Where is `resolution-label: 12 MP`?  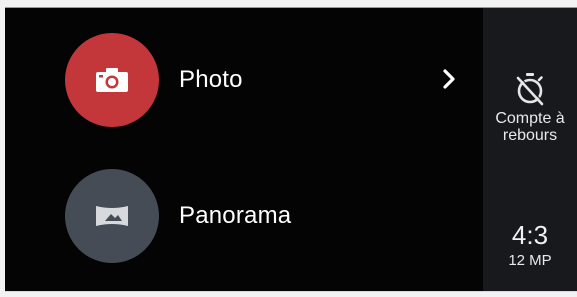 resolution-label: 12 MP is located at coordinates (530, 260).